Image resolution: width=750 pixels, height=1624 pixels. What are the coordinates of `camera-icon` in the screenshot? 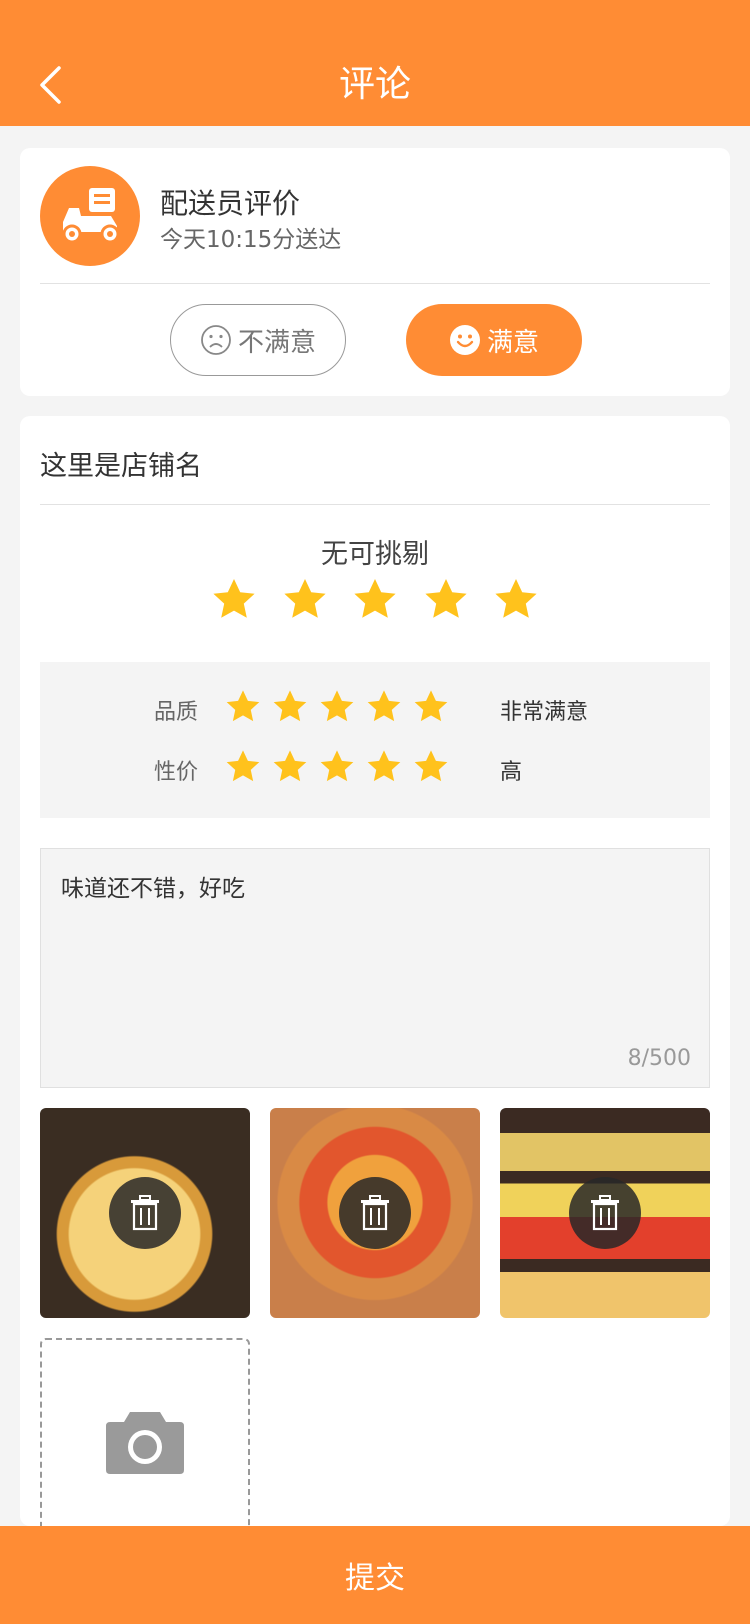 It's located at (145, 1443).